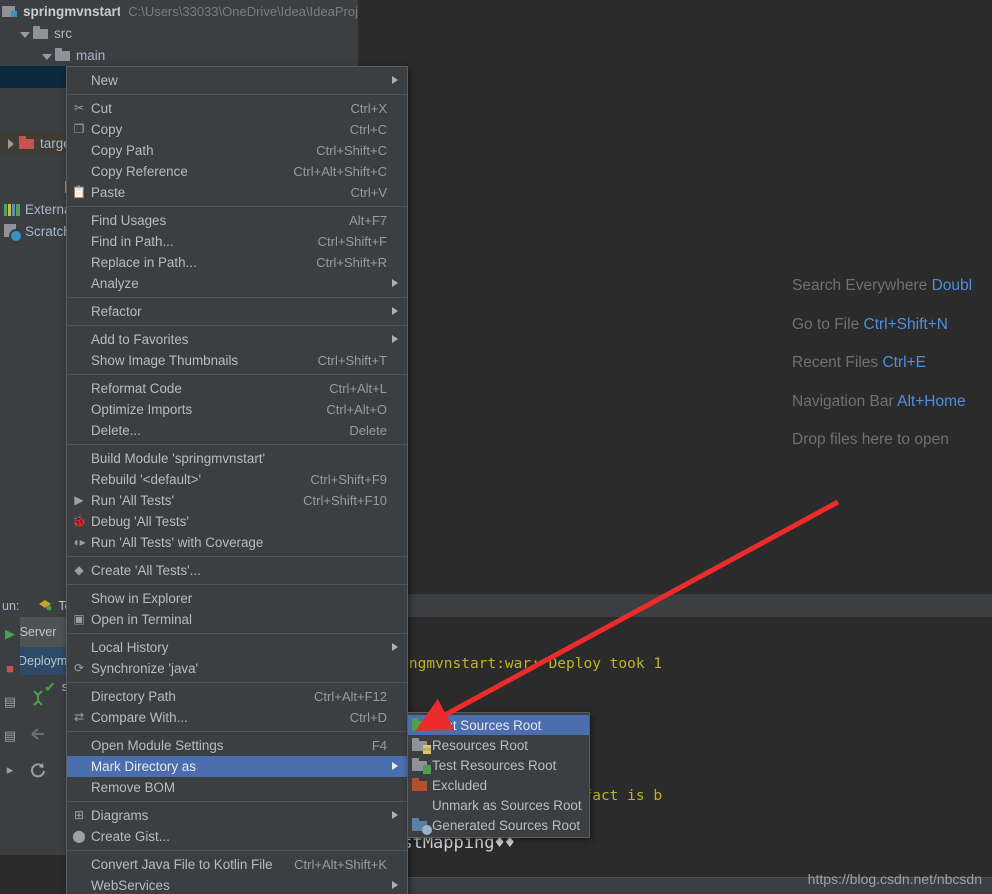 This screenshot has width=992, height=894. What do you see at coordinates (237, 339) in the screenshot?
I see `menu-item-add-to-favorites: Add to Favorites` at bounding box center [237, 339].